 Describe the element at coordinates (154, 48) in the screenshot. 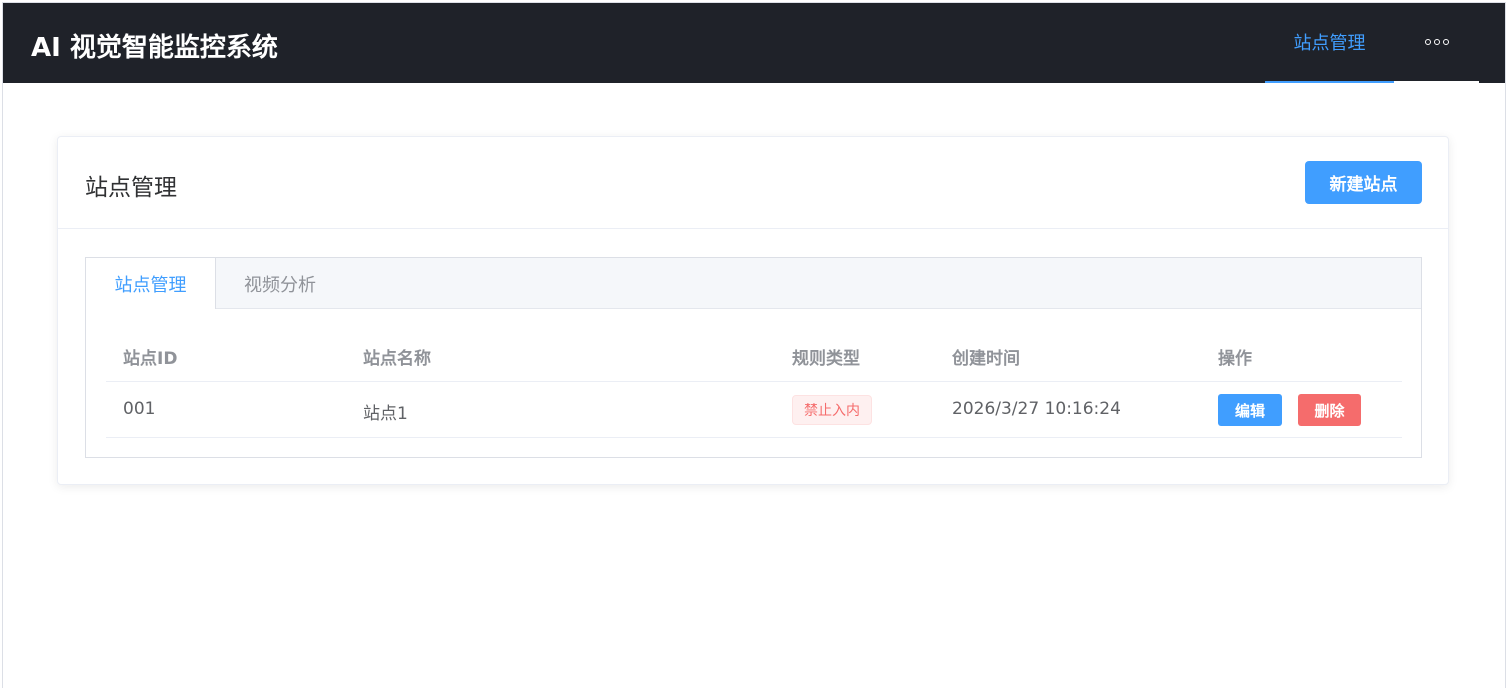

I see `app-title: AI 视觉智能监控系统` at that location.